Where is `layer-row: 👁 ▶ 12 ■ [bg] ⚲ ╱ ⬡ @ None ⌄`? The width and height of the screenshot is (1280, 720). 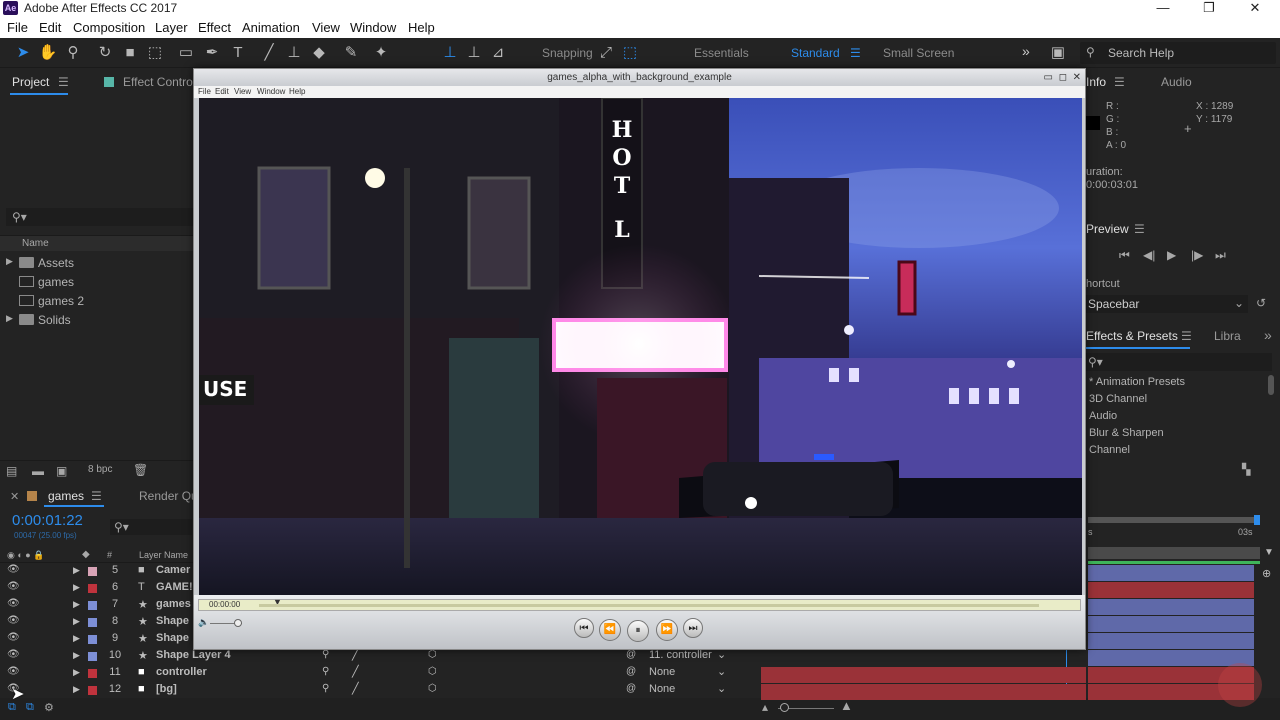 layer-row: 👁 ▶ 12 ■ [bg] ⚲ ╱ ⬡ @ None ⌄ is located at coordinates (380, 690).